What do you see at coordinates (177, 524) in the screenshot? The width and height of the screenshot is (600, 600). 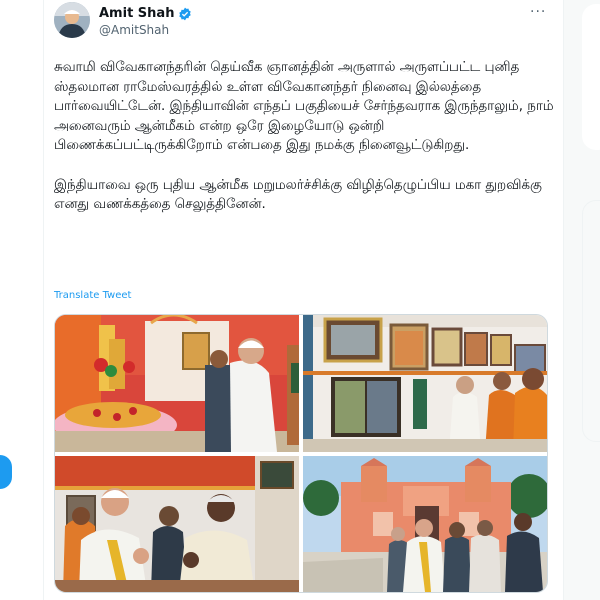 I see `photo-greeting` at bounding box center [177, 524].